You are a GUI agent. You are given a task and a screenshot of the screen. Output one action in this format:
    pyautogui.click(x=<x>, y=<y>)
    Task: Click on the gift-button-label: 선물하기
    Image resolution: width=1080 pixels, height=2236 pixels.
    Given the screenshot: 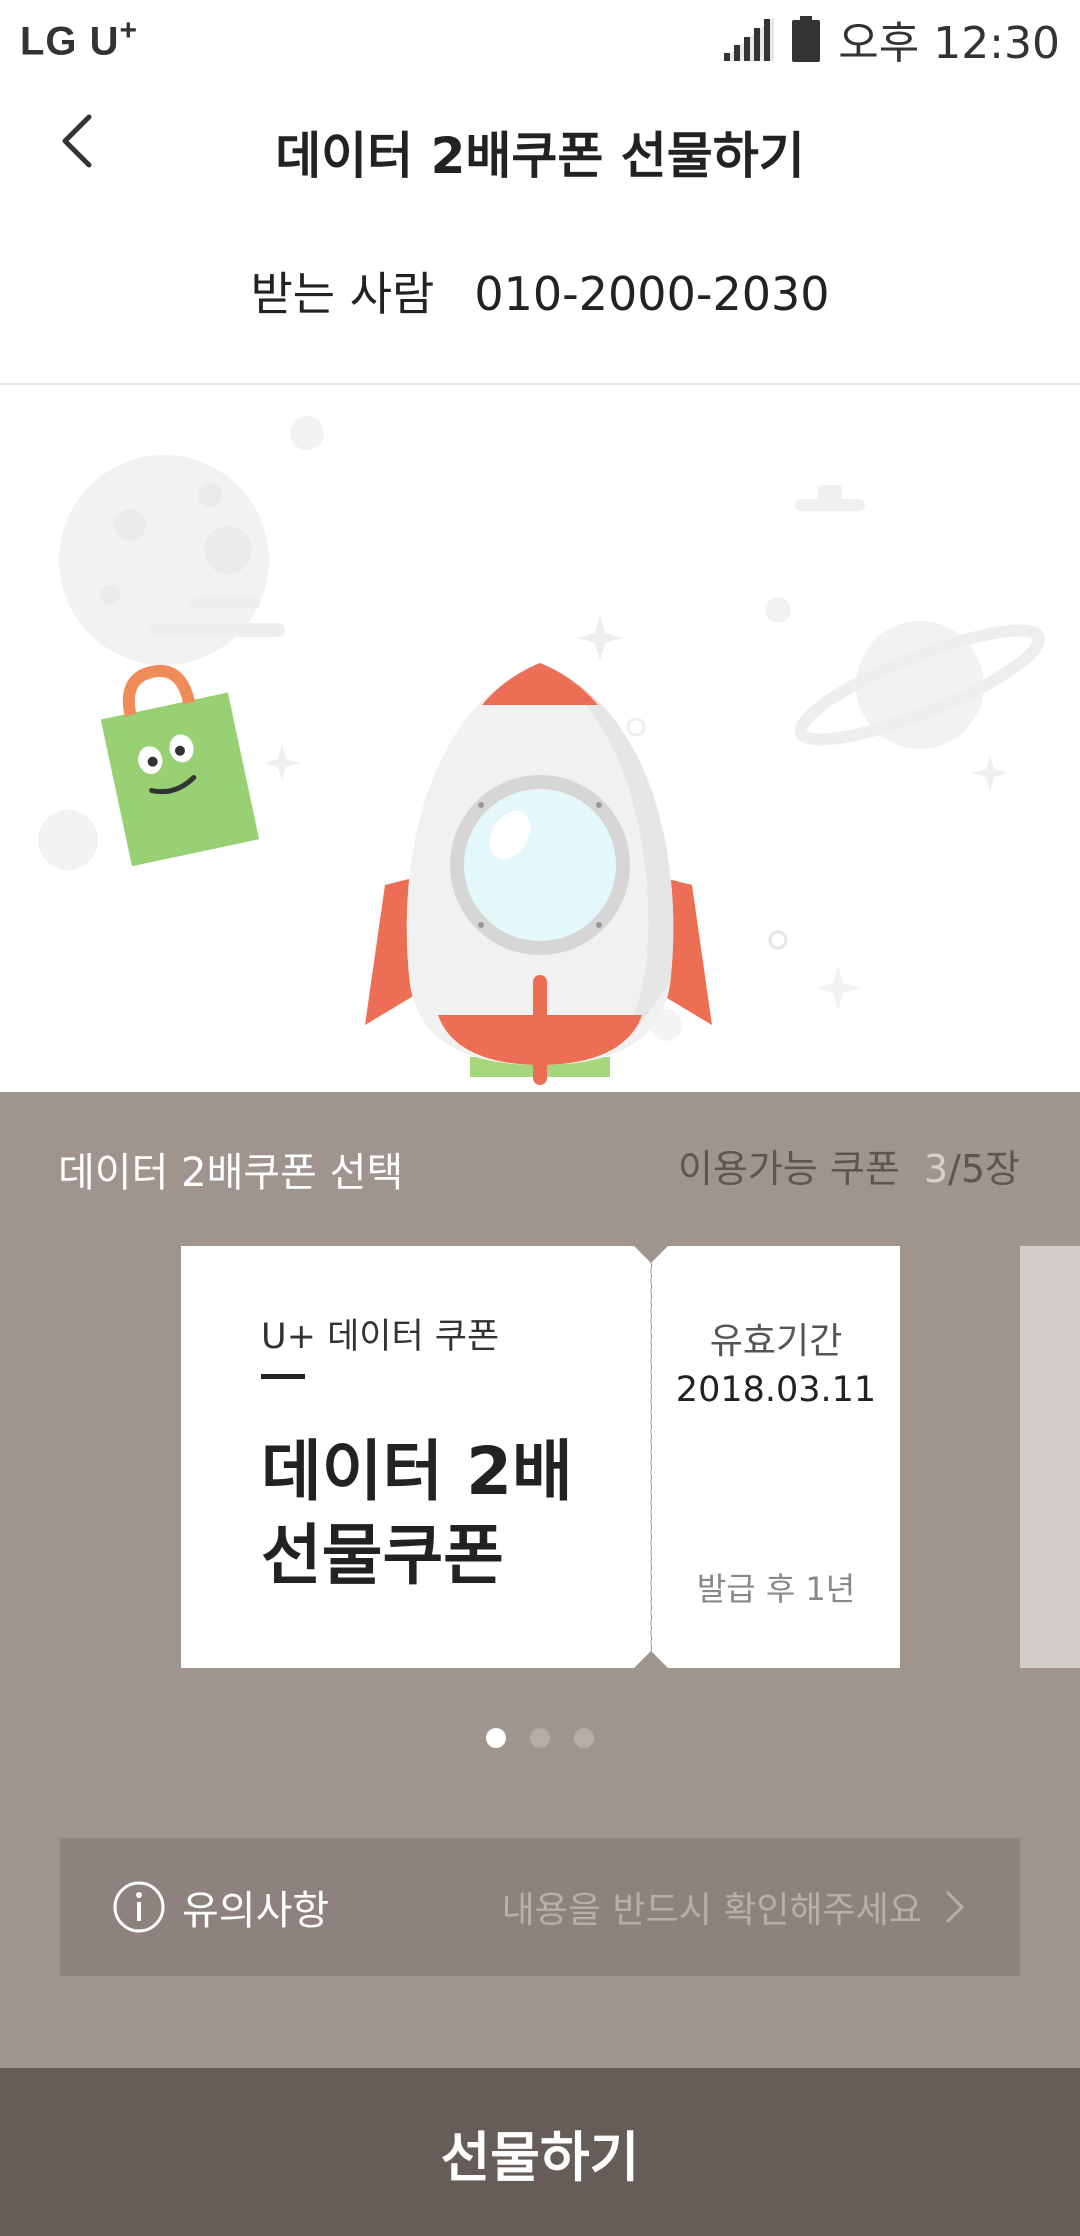 What is the action you would take?
    pyautogui.click(x=540, y=2157)
    